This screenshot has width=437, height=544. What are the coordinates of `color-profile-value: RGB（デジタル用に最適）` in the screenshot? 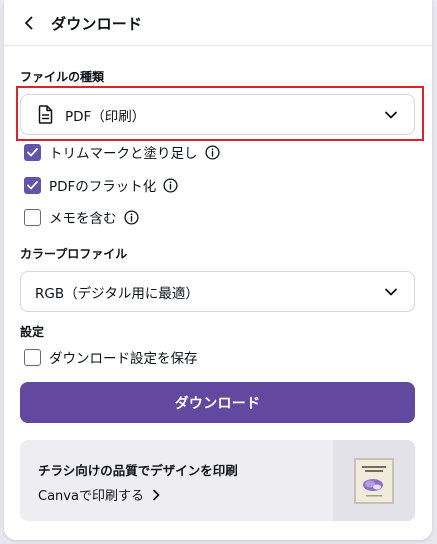 It's located at (117, 293).